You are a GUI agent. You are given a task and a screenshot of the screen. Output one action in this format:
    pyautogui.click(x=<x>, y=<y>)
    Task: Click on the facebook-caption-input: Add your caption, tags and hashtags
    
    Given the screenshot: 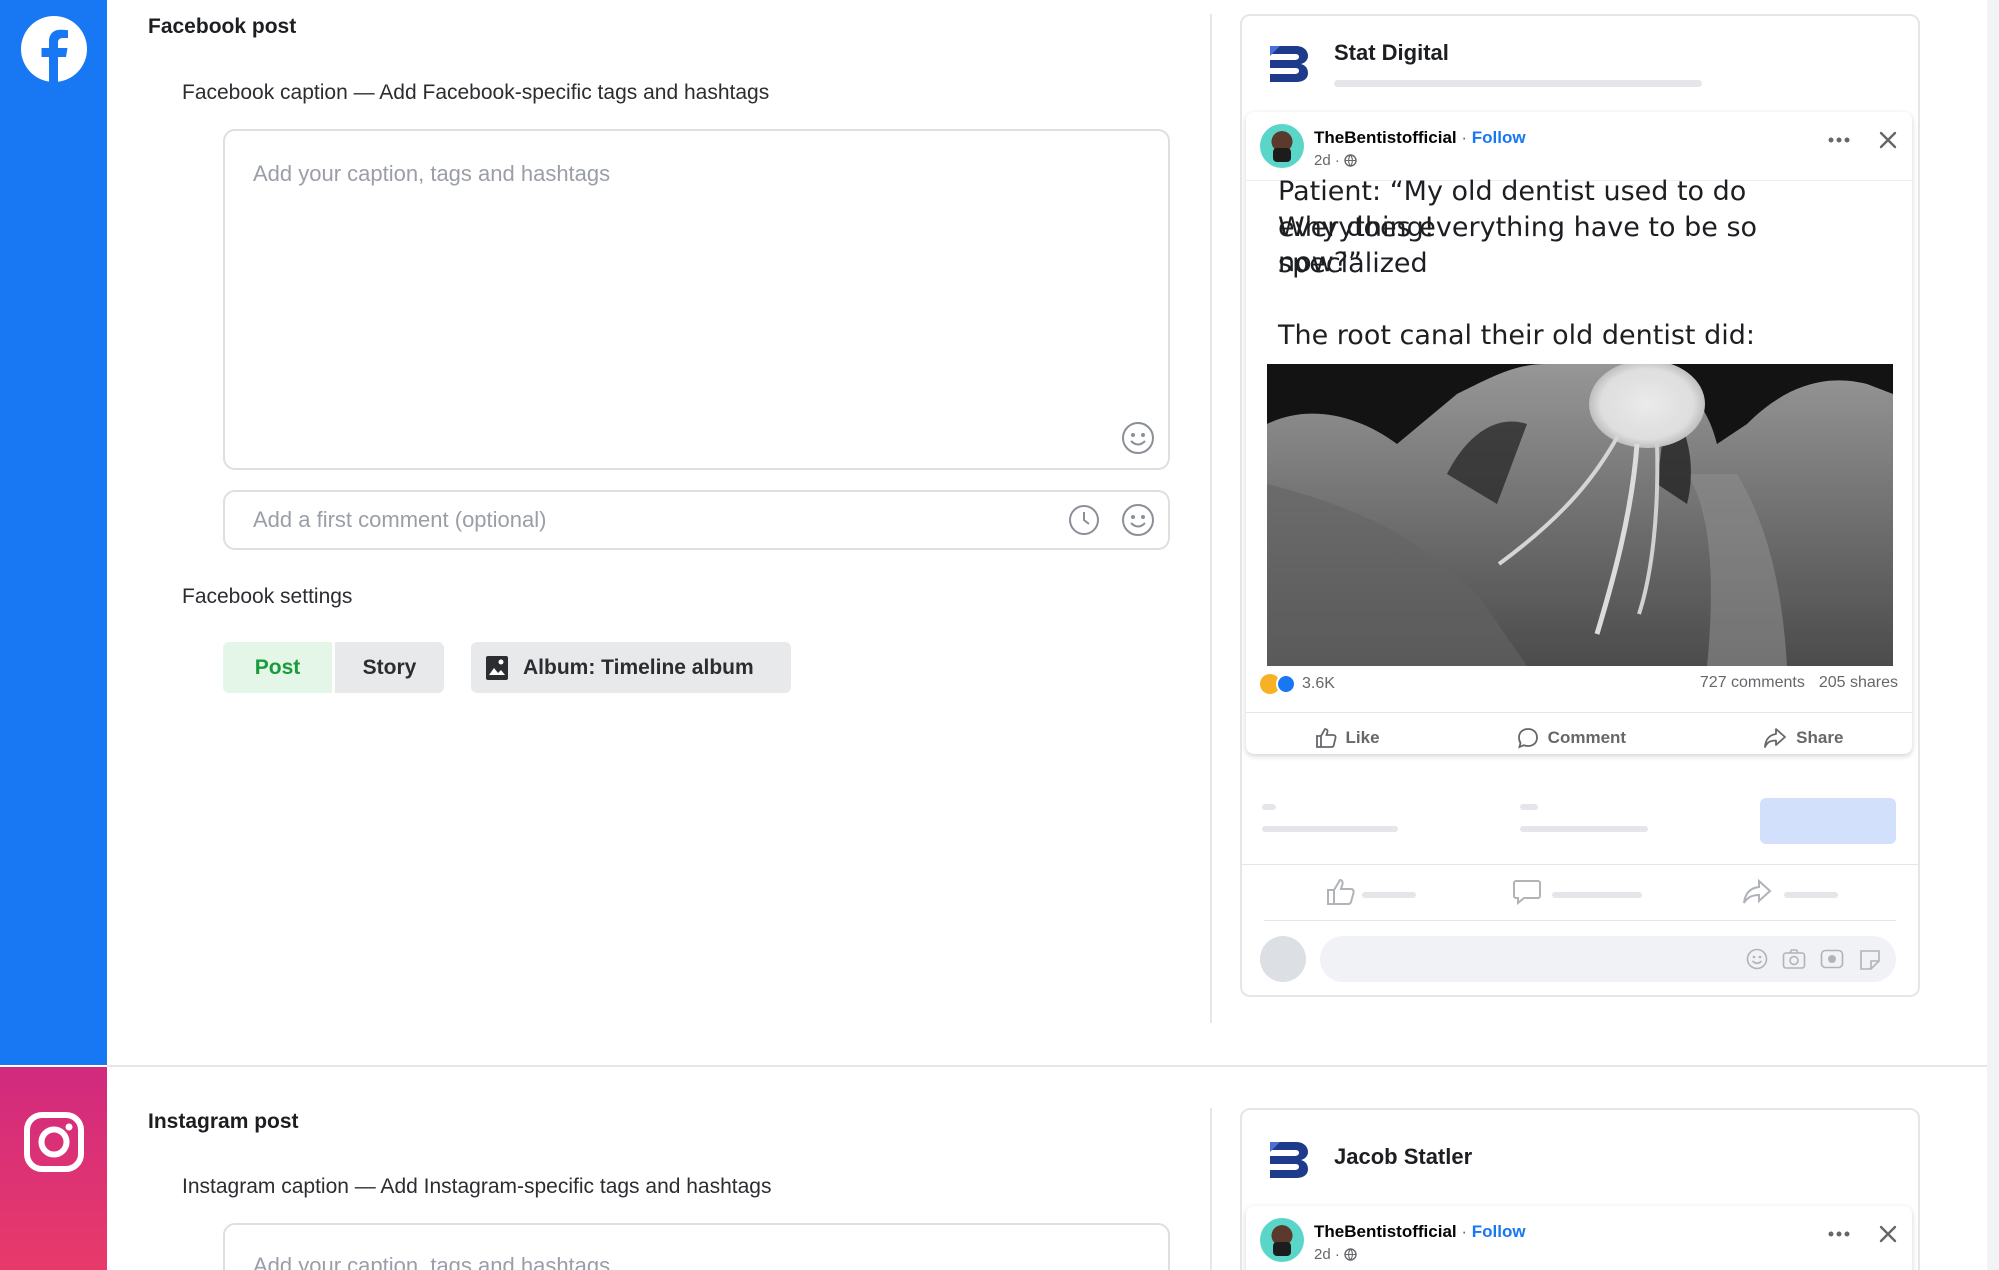 What is the action you would take?
    pyautogui.click(x=696, y=299)
    